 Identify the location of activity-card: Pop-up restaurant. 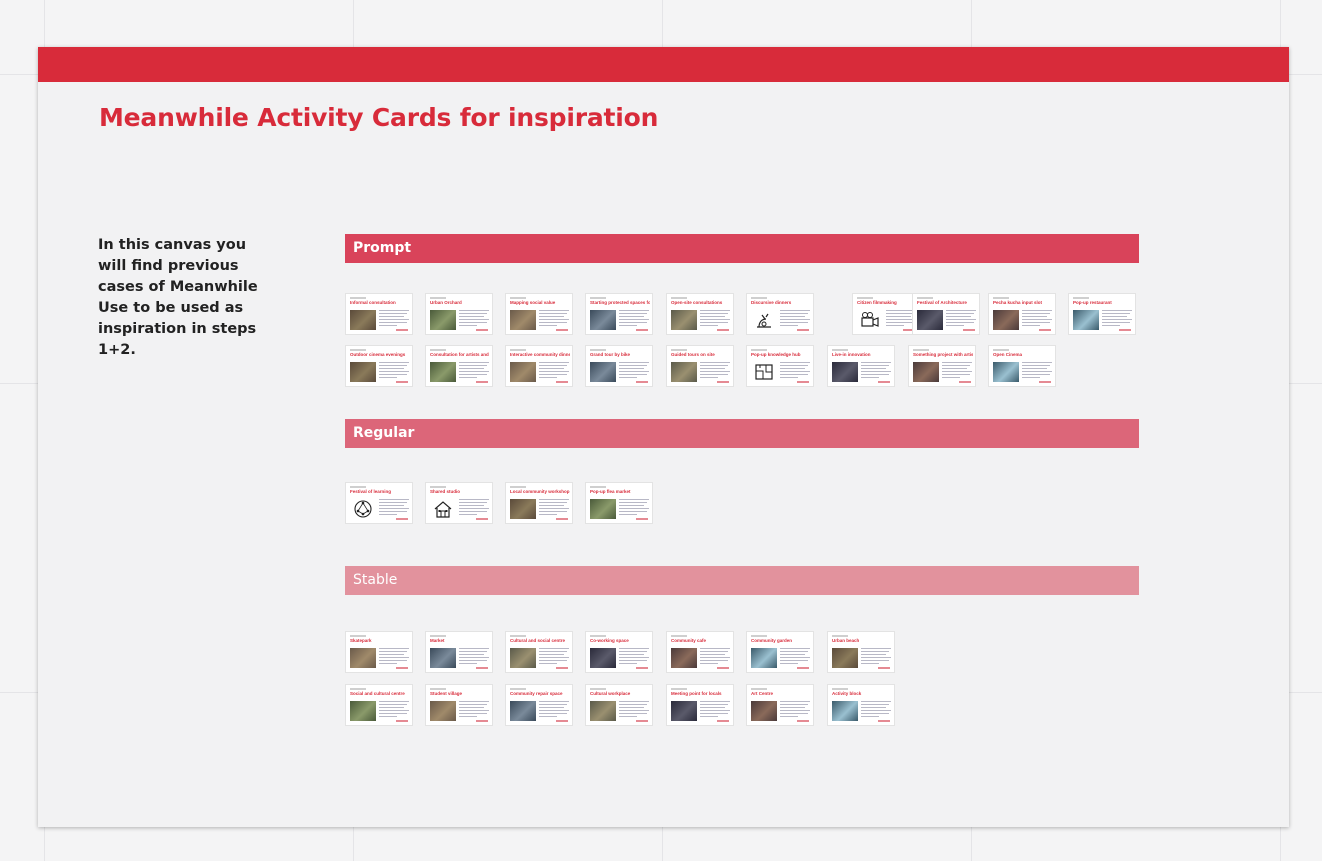
(1102, 314).